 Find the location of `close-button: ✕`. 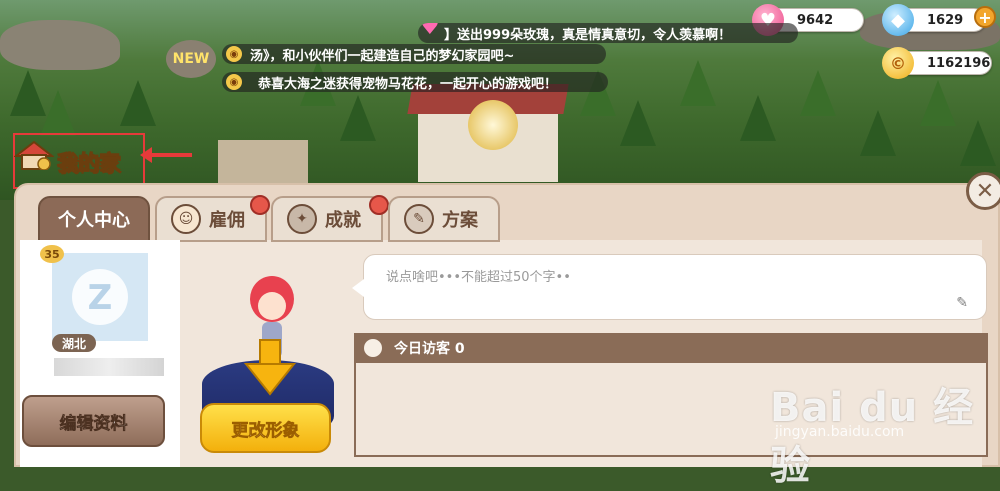

close-button: ✕ is located at coordinates (983, 191).